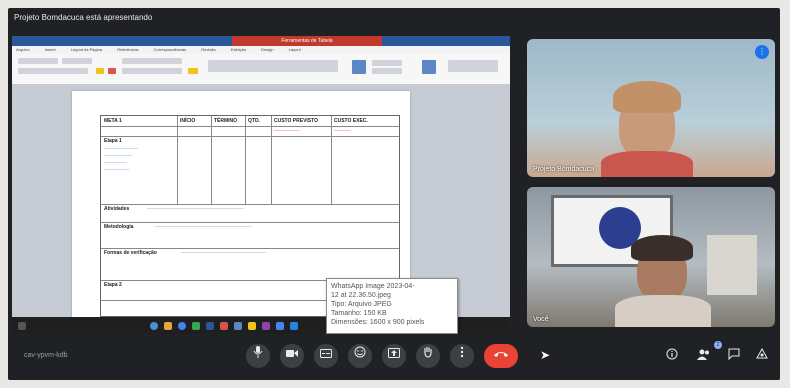 This screenshot has height=388, width=790. I want to click on people-icon, so click(704, 356).